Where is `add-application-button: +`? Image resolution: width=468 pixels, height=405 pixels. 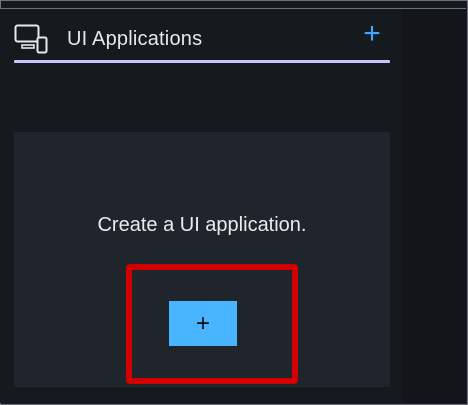
add-application-button: + is located at coordinates (372, 34).